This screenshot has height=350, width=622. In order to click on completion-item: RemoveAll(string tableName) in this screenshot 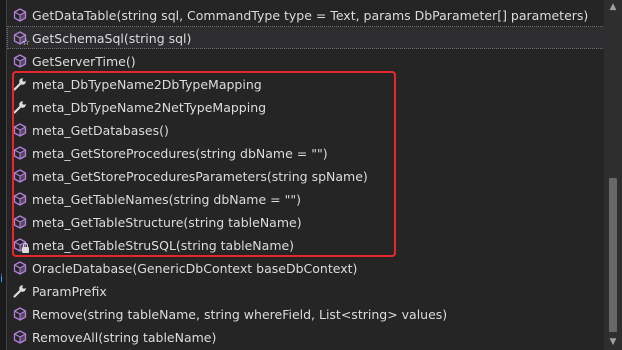, I will do `click(306, 336)`.